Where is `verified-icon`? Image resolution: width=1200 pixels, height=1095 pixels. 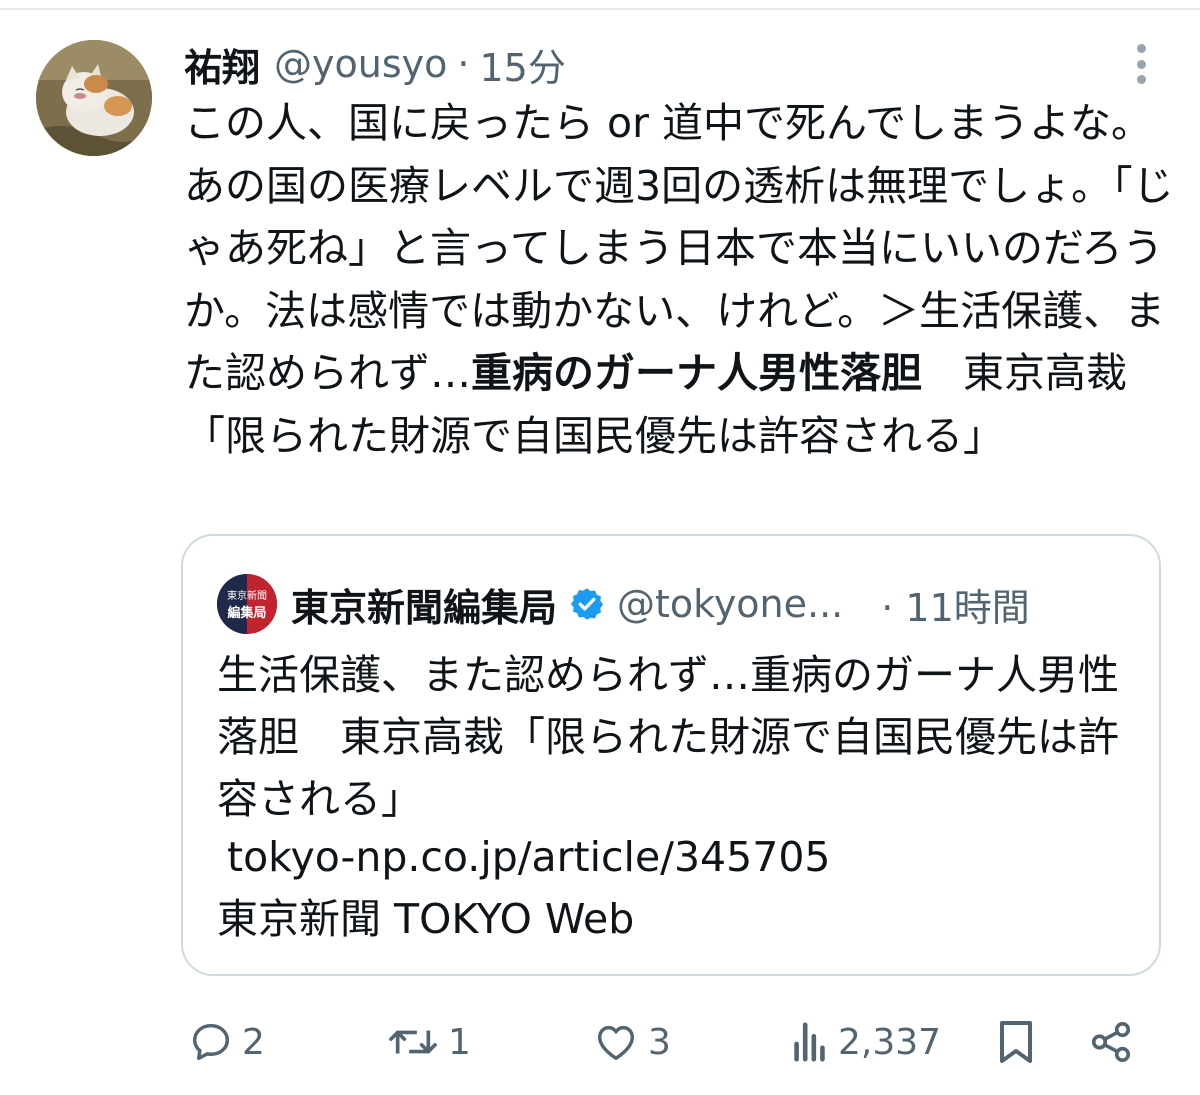 verified-icon is located at coordinates (587, 604).